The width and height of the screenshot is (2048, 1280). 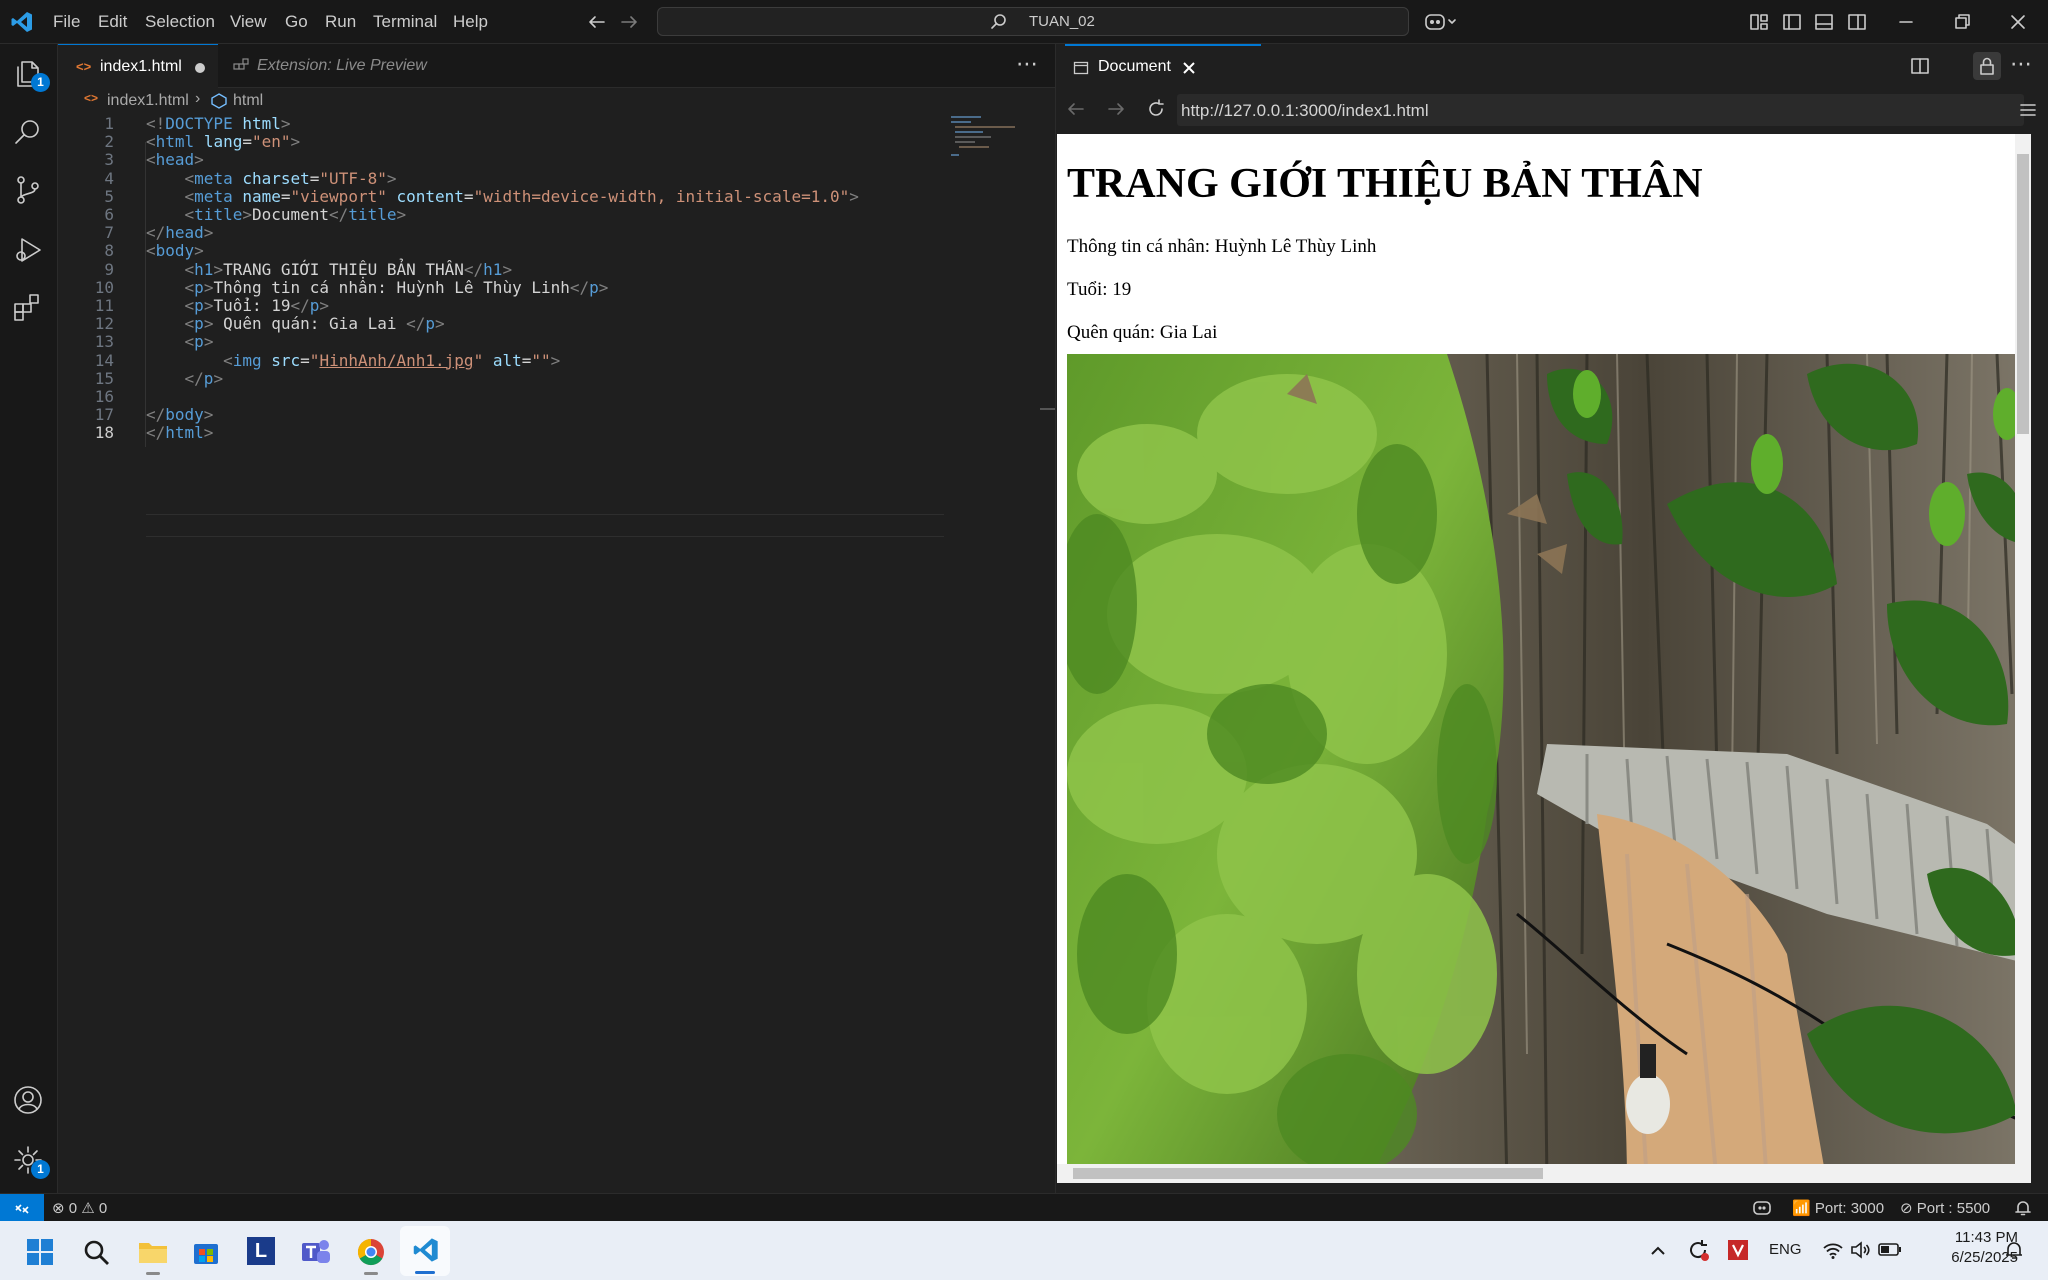 I want to click on app-l-icon: L, so click(x=261, y=1251).